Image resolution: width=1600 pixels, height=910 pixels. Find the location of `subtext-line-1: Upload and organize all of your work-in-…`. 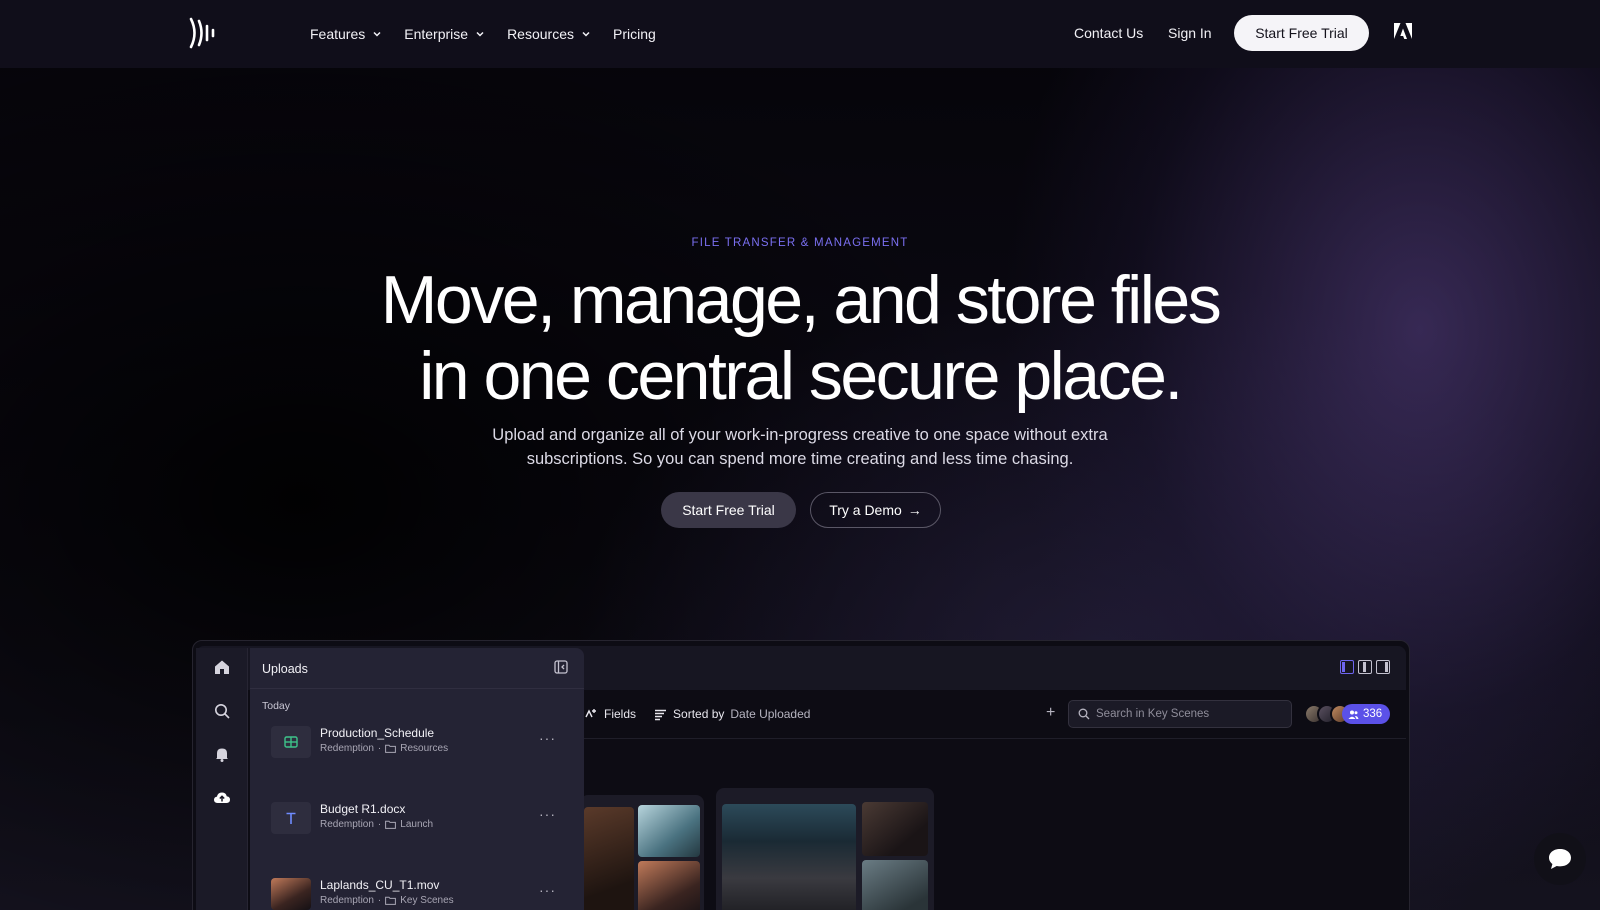

subtext-line-1: Upload and organize all of your work-in-… is located at coordinates (800, 435).